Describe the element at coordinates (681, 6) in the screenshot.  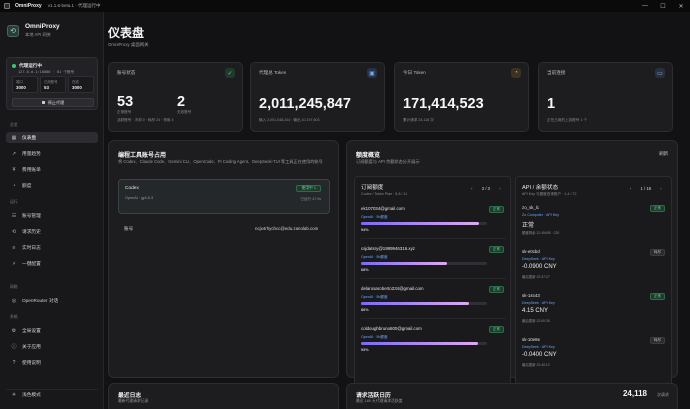
I see `close-button: ✕` at that location.